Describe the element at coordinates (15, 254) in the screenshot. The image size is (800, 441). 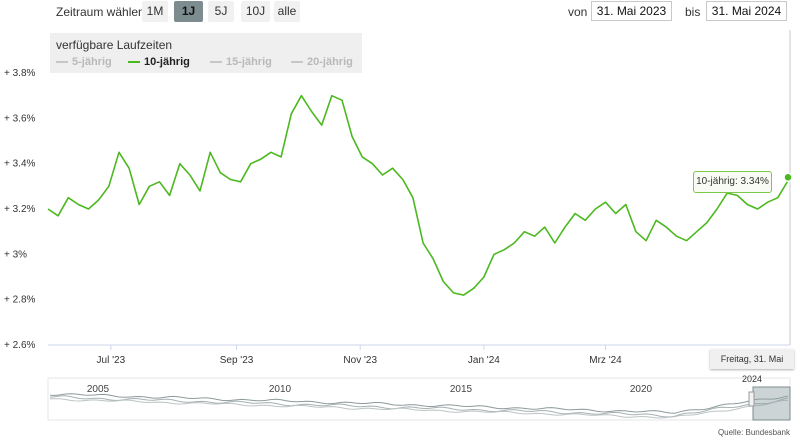
I see `y-tick-label: + 3%` at that location.